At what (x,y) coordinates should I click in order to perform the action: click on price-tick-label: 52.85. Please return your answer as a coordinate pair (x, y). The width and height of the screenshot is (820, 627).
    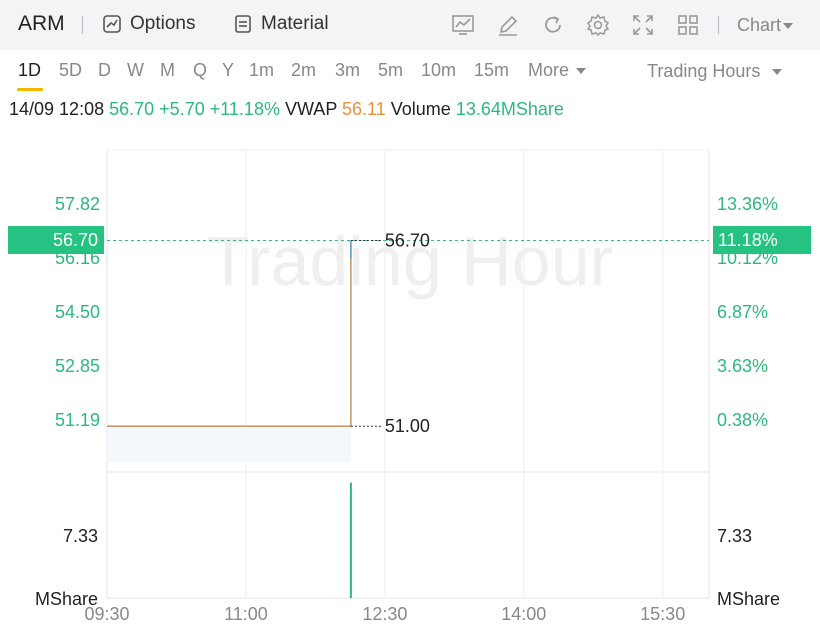
    Looking at the image, I should click on (77, 366).